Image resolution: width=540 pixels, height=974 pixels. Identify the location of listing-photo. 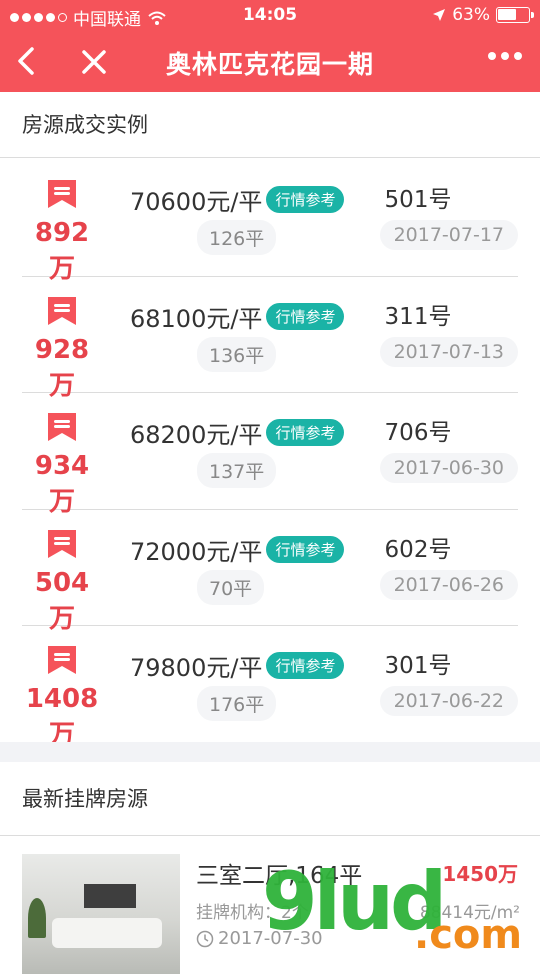
(101, 914).